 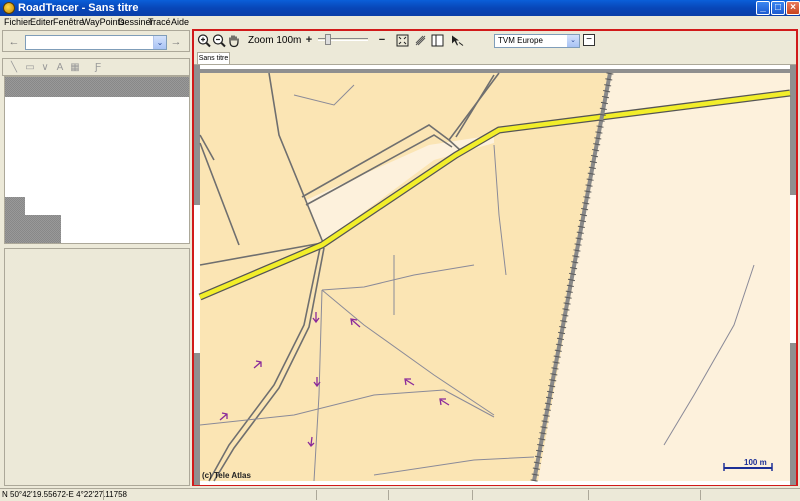 I want to click on hand-pan-icon, so click(x=234, y=40).